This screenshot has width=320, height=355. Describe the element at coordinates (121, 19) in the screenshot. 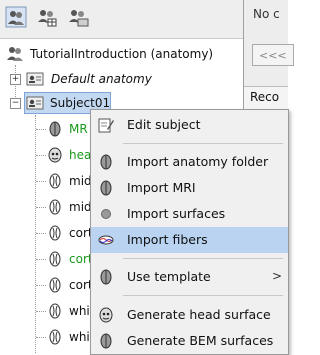

I see `explorer-toolbar` at that location.